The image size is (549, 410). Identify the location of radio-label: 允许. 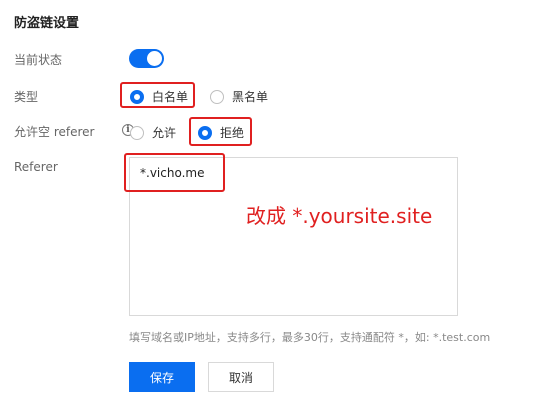
(164, 133).